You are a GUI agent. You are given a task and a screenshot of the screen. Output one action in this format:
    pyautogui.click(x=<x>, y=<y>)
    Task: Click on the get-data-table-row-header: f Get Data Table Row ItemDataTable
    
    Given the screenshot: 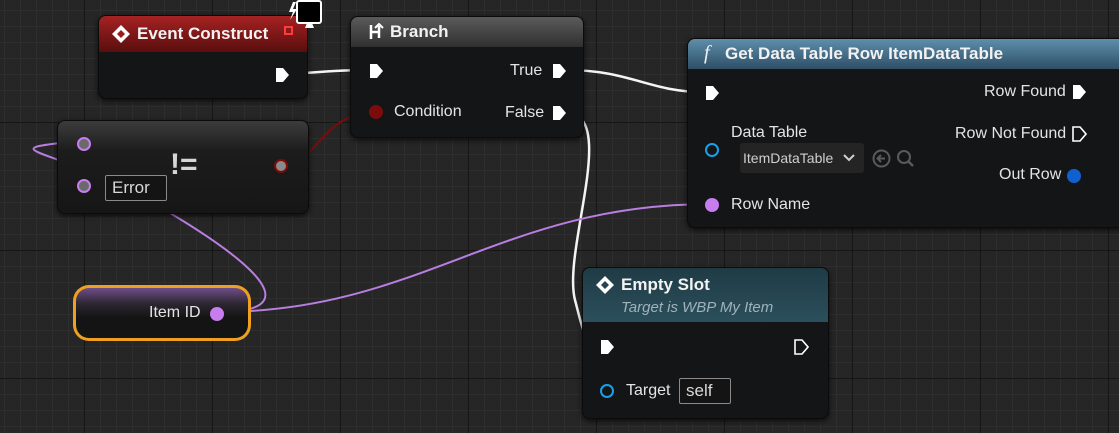 What is the action you would take?
    pyautogui.click(x=903, y=54)
    